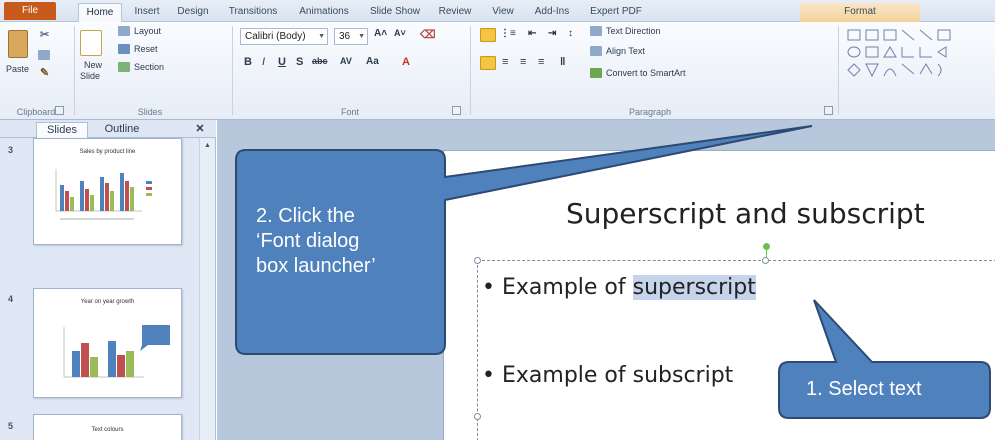  I want to click on shapes-gallery, so click(918, 54).